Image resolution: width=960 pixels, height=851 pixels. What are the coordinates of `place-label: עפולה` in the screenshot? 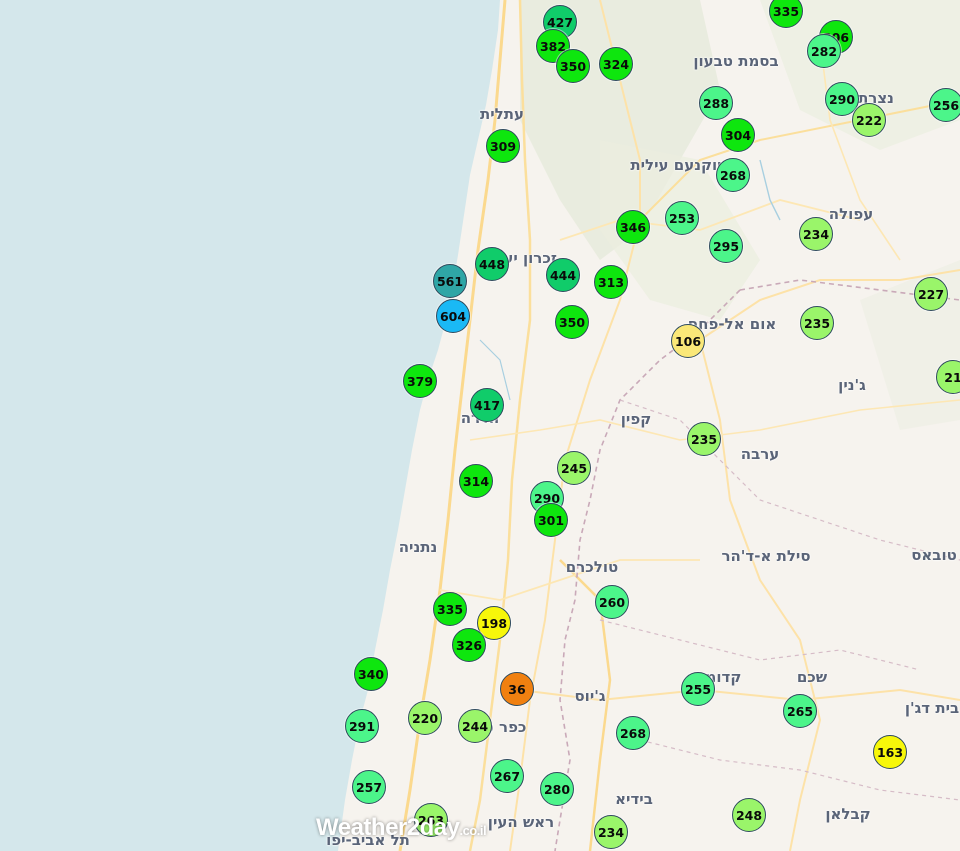 It's located at (851, 214).